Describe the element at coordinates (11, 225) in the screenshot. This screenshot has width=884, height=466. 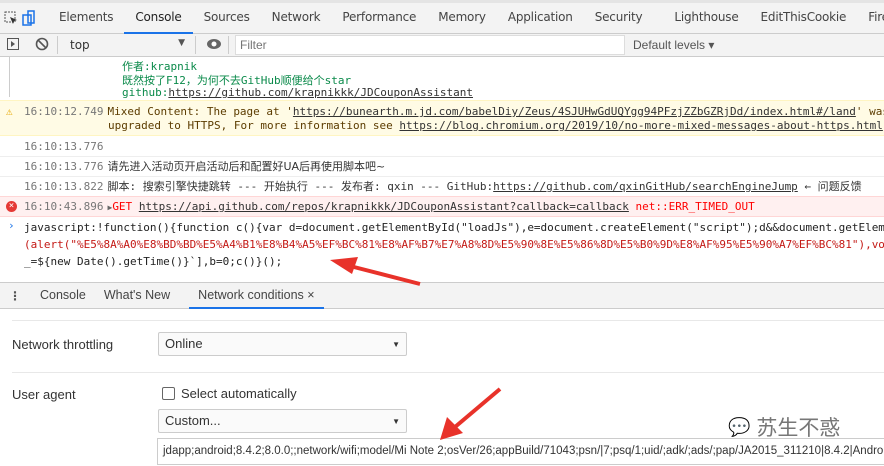
I see `prompt-chevron-icon: ›` at that location.